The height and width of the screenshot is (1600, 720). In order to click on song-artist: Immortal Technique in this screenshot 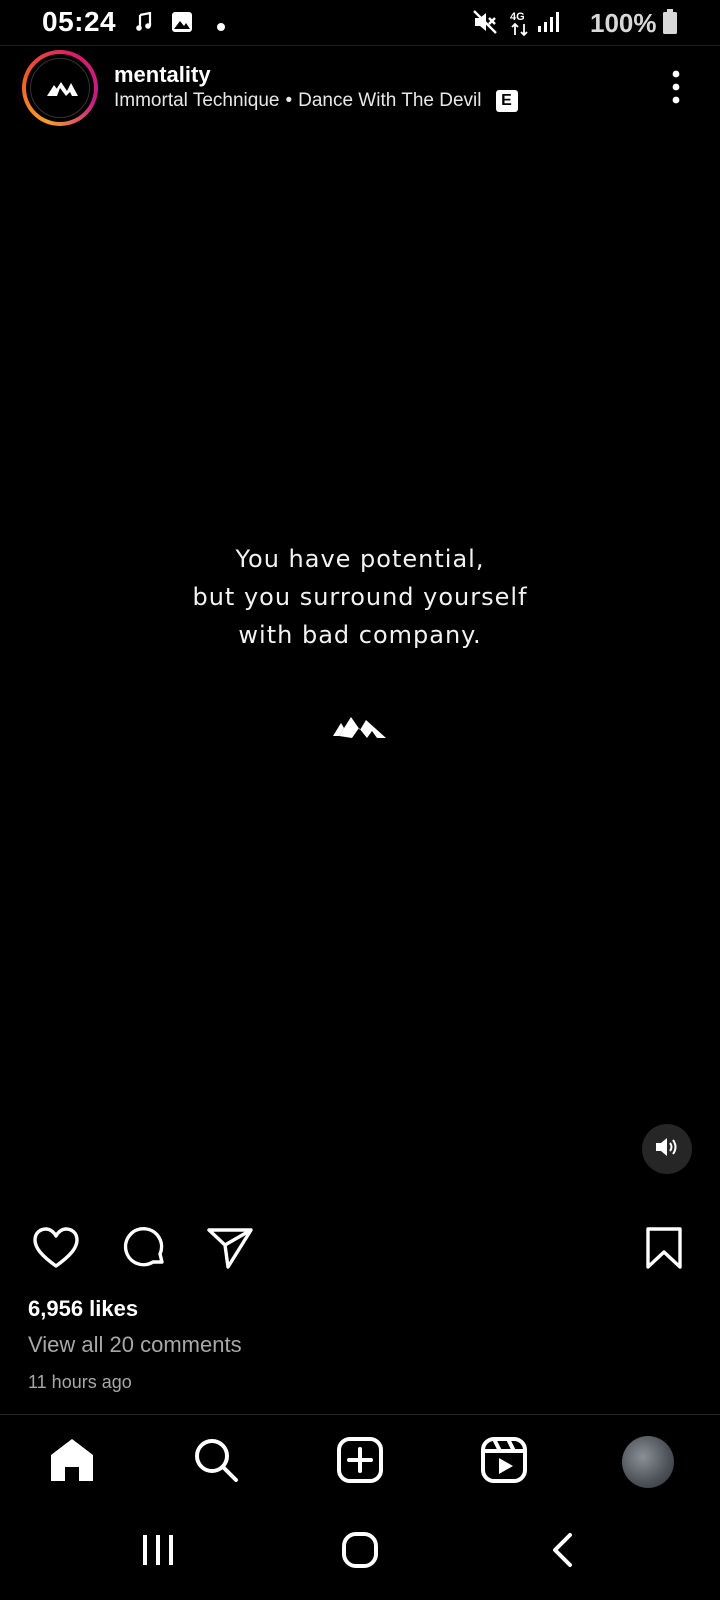, I will do `click(197, 100)`.